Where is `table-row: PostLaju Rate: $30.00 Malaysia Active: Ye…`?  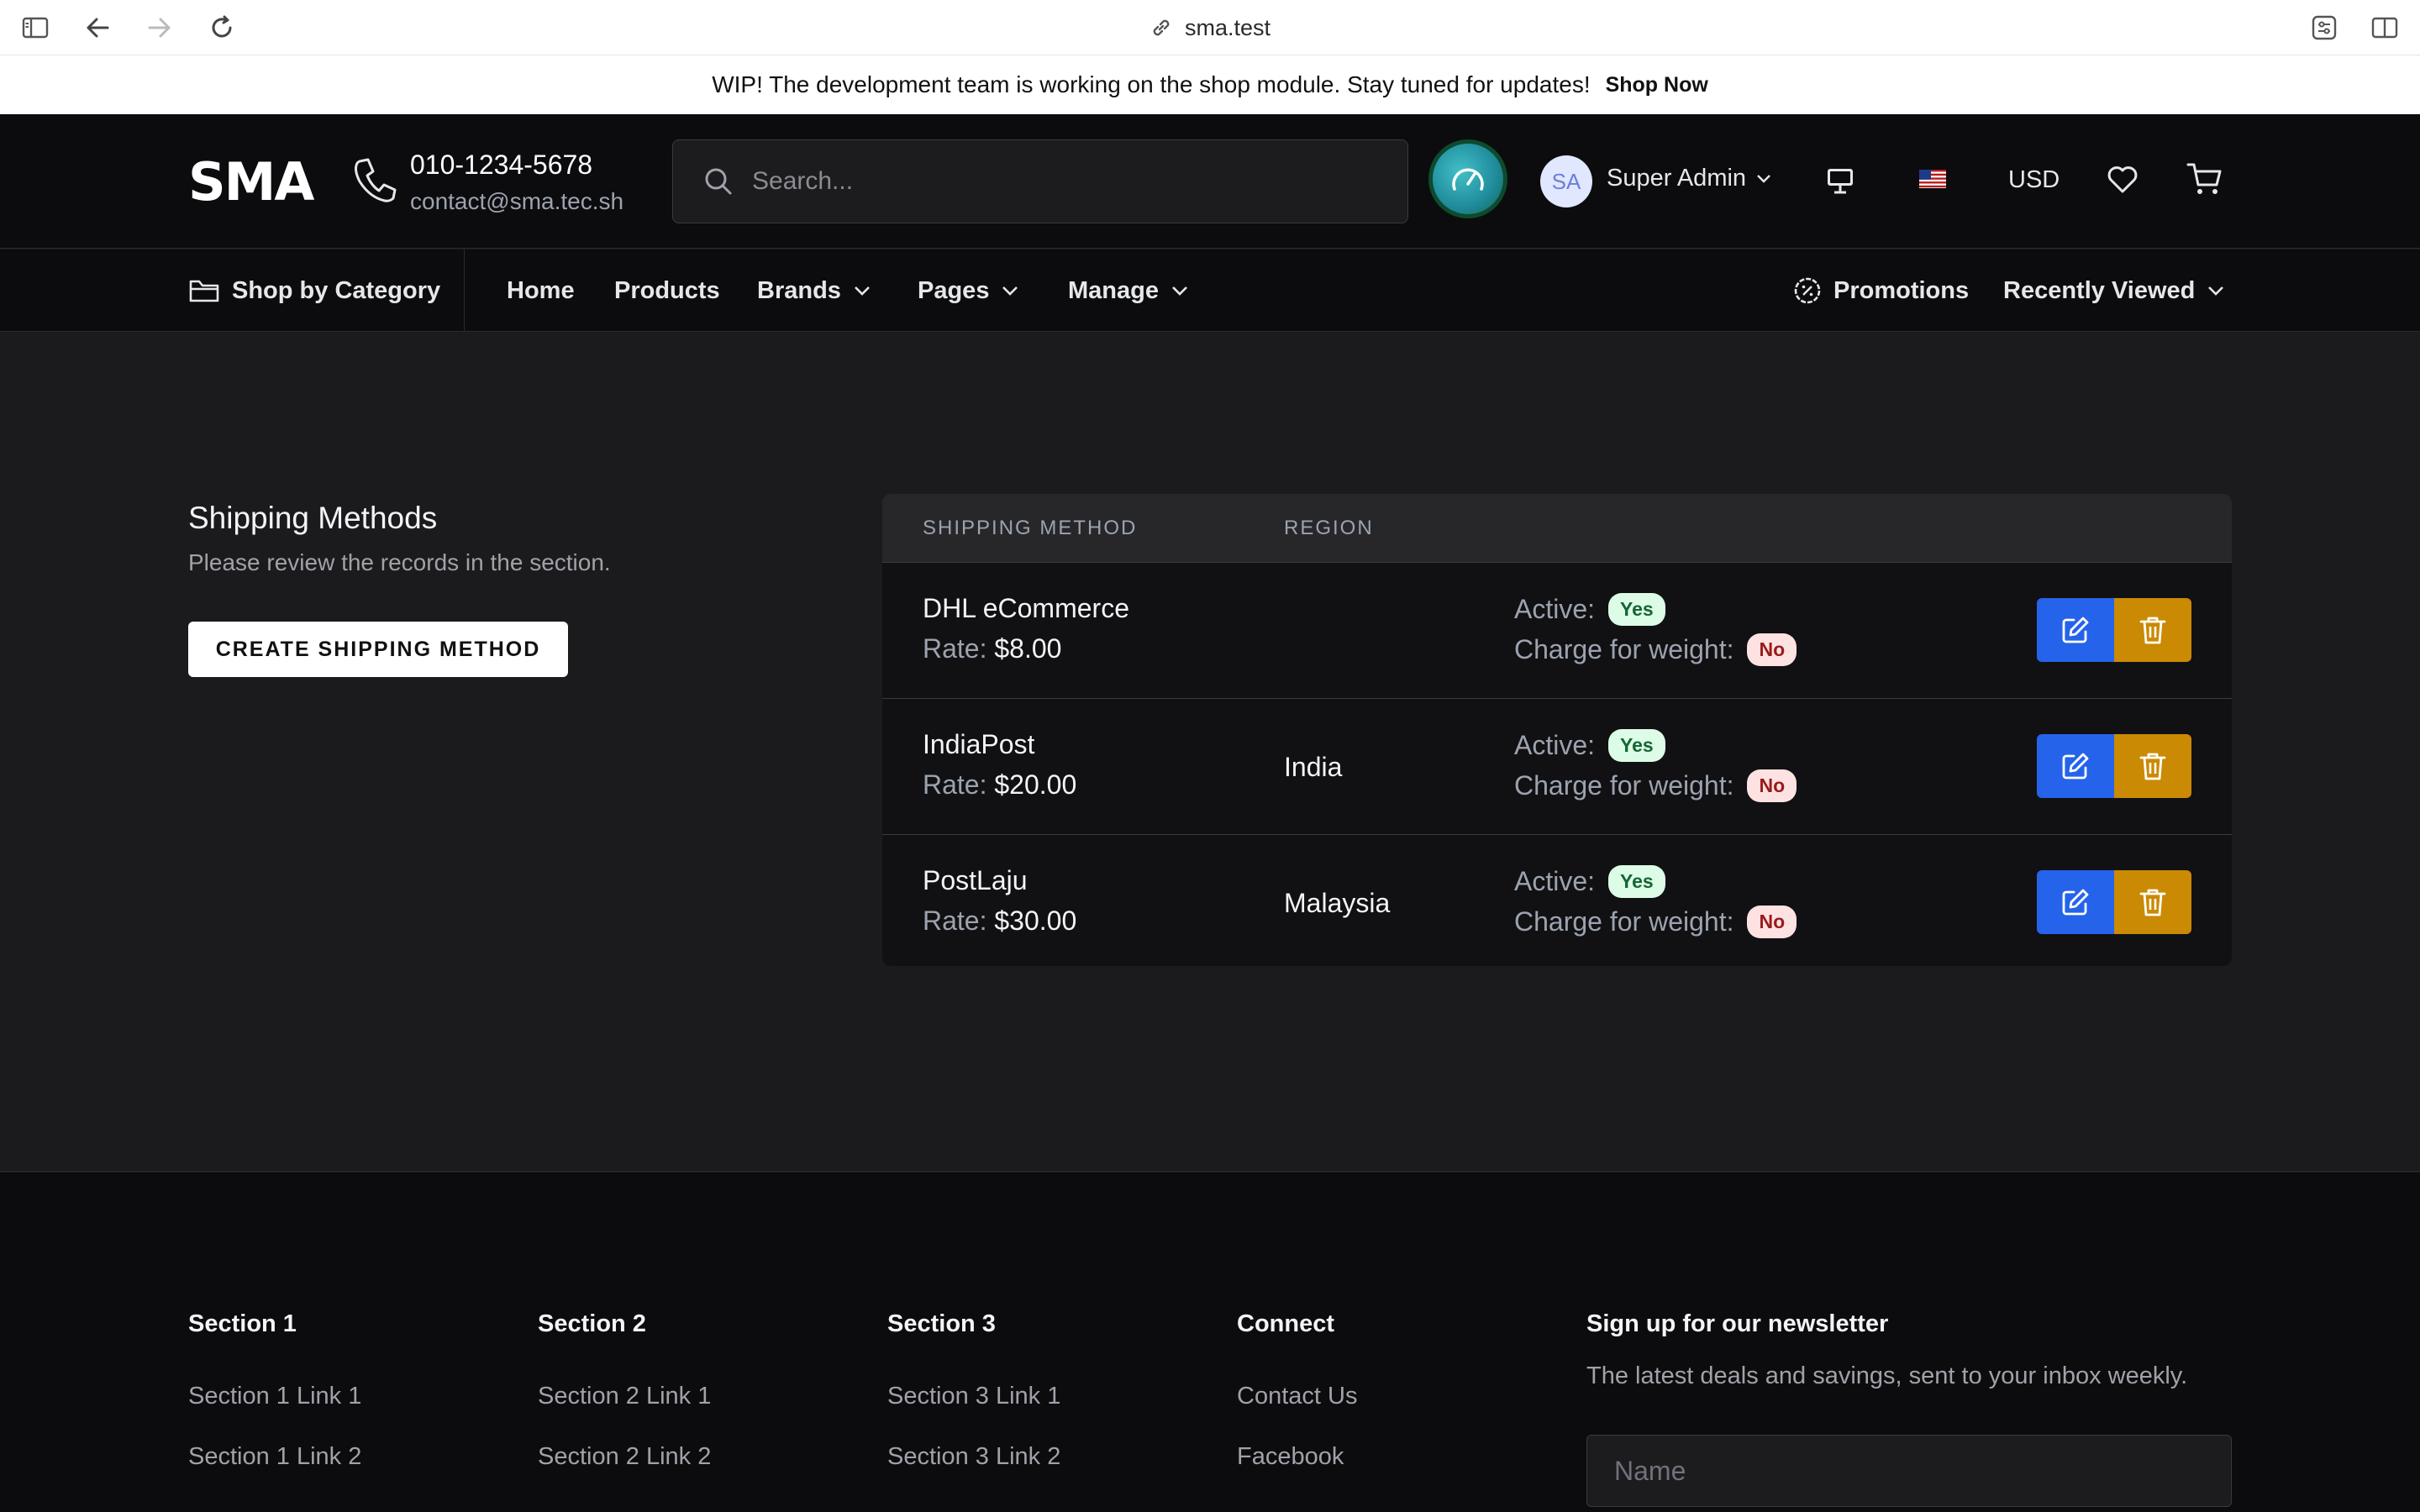
table-row: PostLaju Rate: $30.00 Malaysia Active: Ye… is located at coordinates (1557, 900).